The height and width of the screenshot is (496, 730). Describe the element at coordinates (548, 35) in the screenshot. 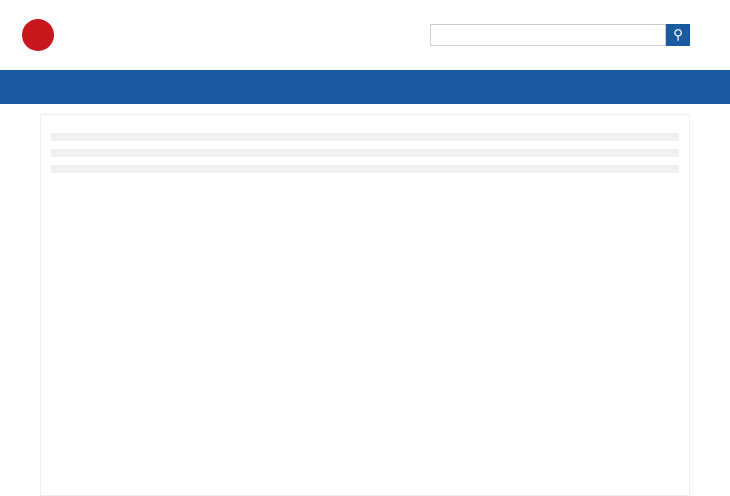

I see `search-input` at that location.